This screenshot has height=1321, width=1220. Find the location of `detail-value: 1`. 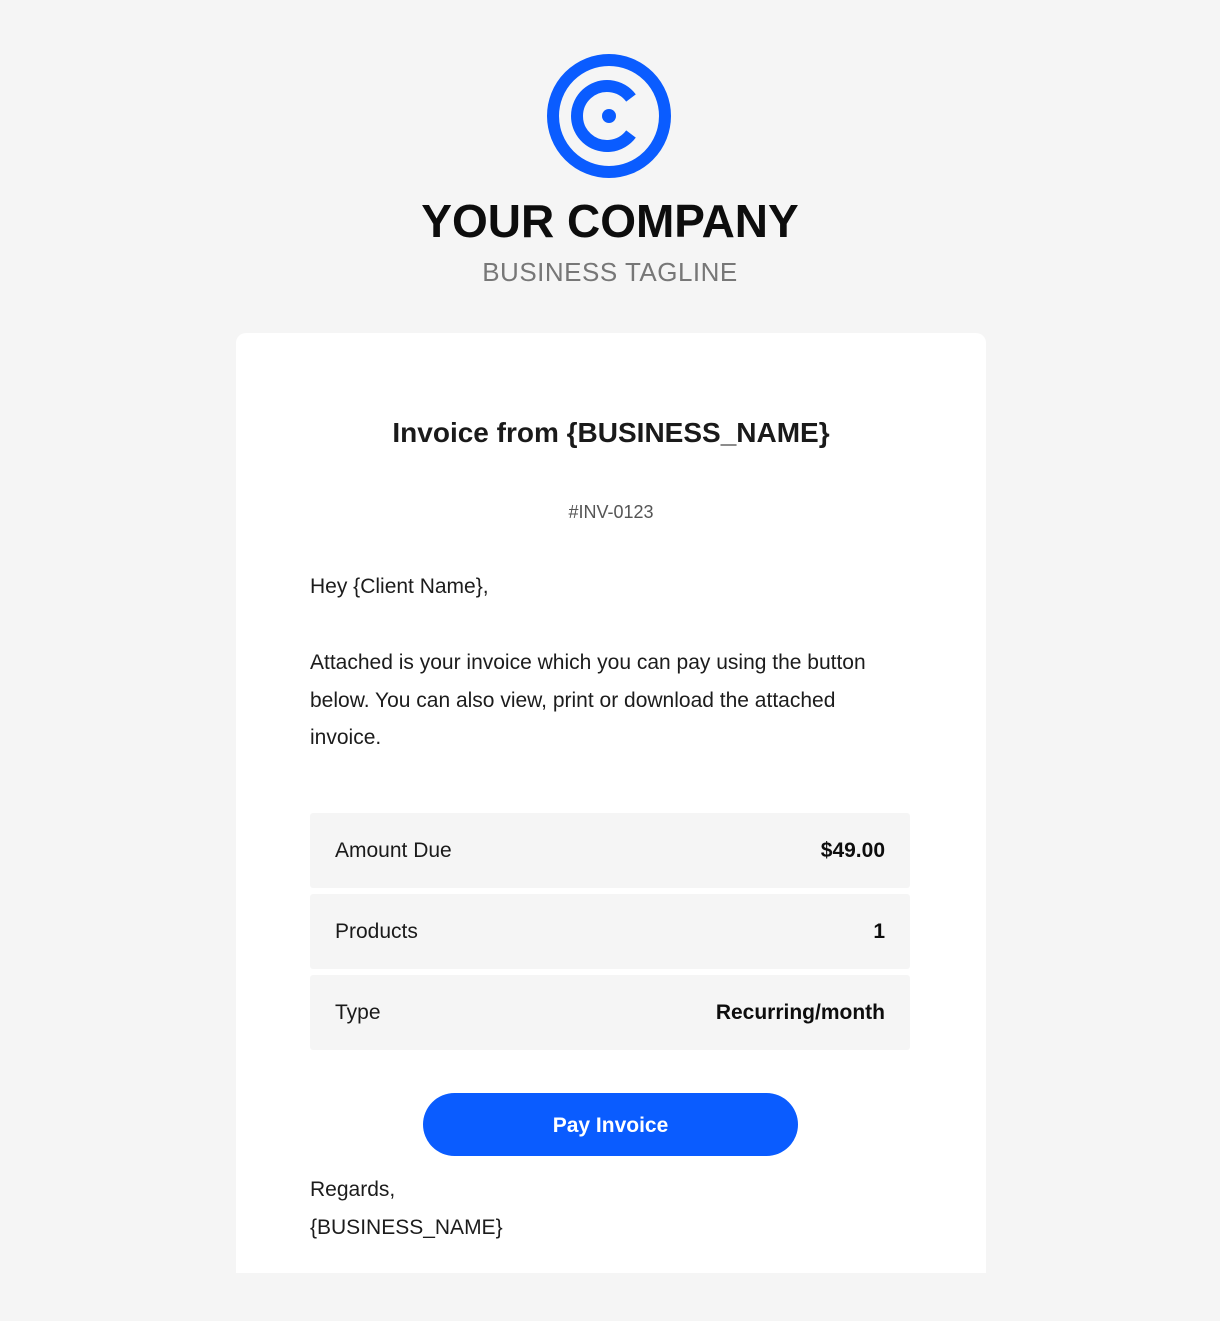

detail-value: 1 is located at coordinates (879, 931).